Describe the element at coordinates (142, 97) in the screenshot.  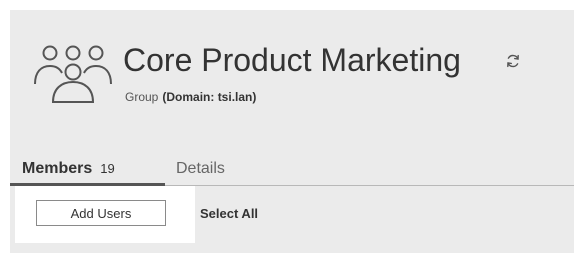
I see `group-type-label: Group` at that location.